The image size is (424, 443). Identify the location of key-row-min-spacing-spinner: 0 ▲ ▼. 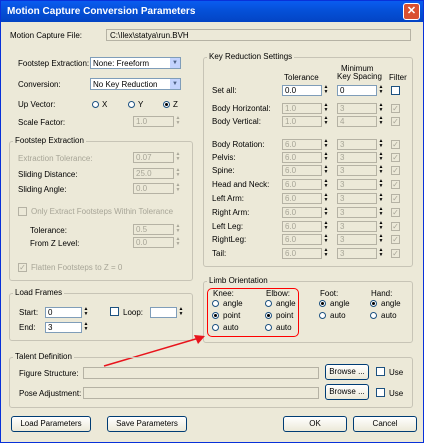
(361, 90).